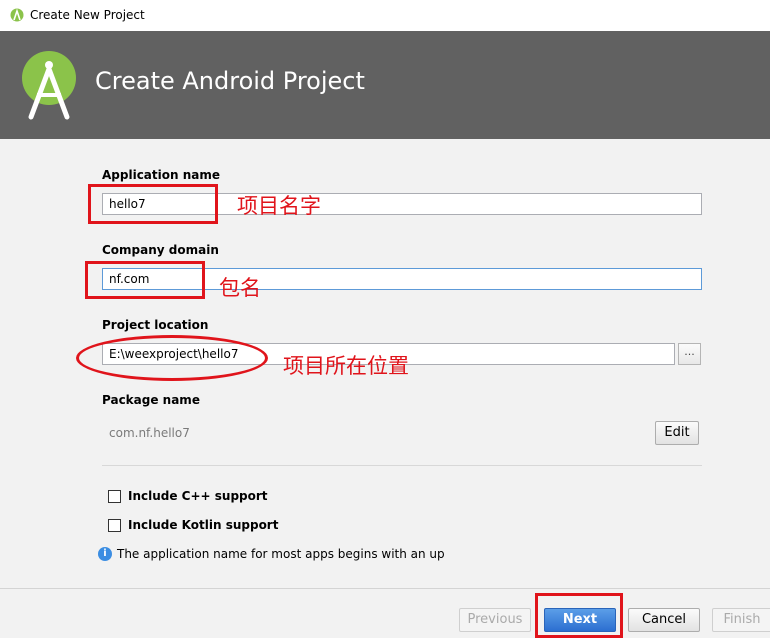  What do you see at coordinates (155, 325) in the screenshot?
I see `project-location-label: Project location` at bounding box center [155, 325].